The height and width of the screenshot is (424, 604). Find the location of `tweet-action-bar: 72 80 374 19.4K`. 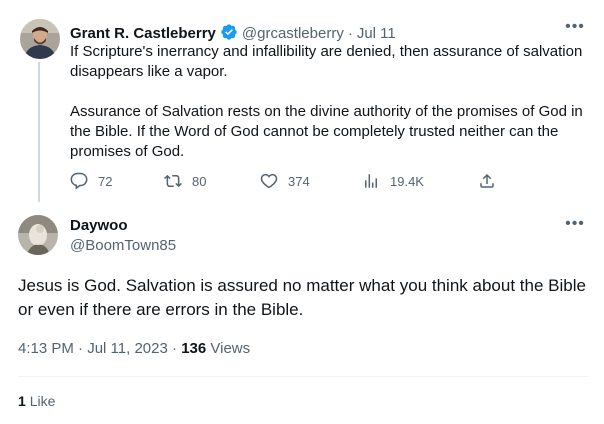

tweet-action-bar: 72 80 374 19.4K is located at coordinates (285, 183).